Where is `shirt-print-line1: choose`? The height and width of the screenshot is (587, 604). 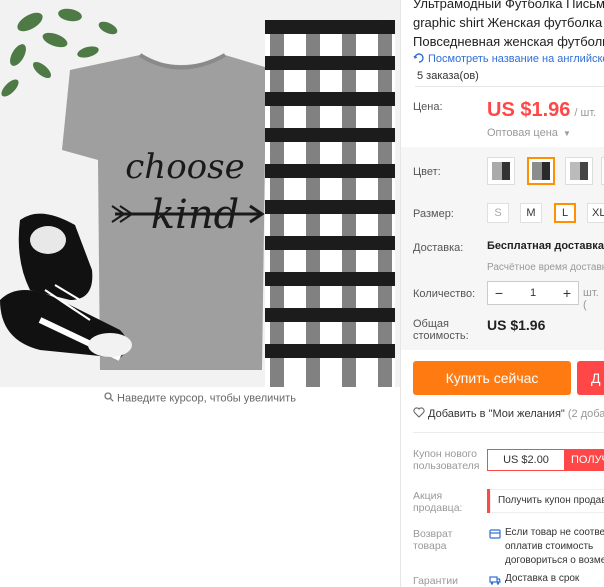 shirt-print-line1: choose is located at coordinates (184, 167).